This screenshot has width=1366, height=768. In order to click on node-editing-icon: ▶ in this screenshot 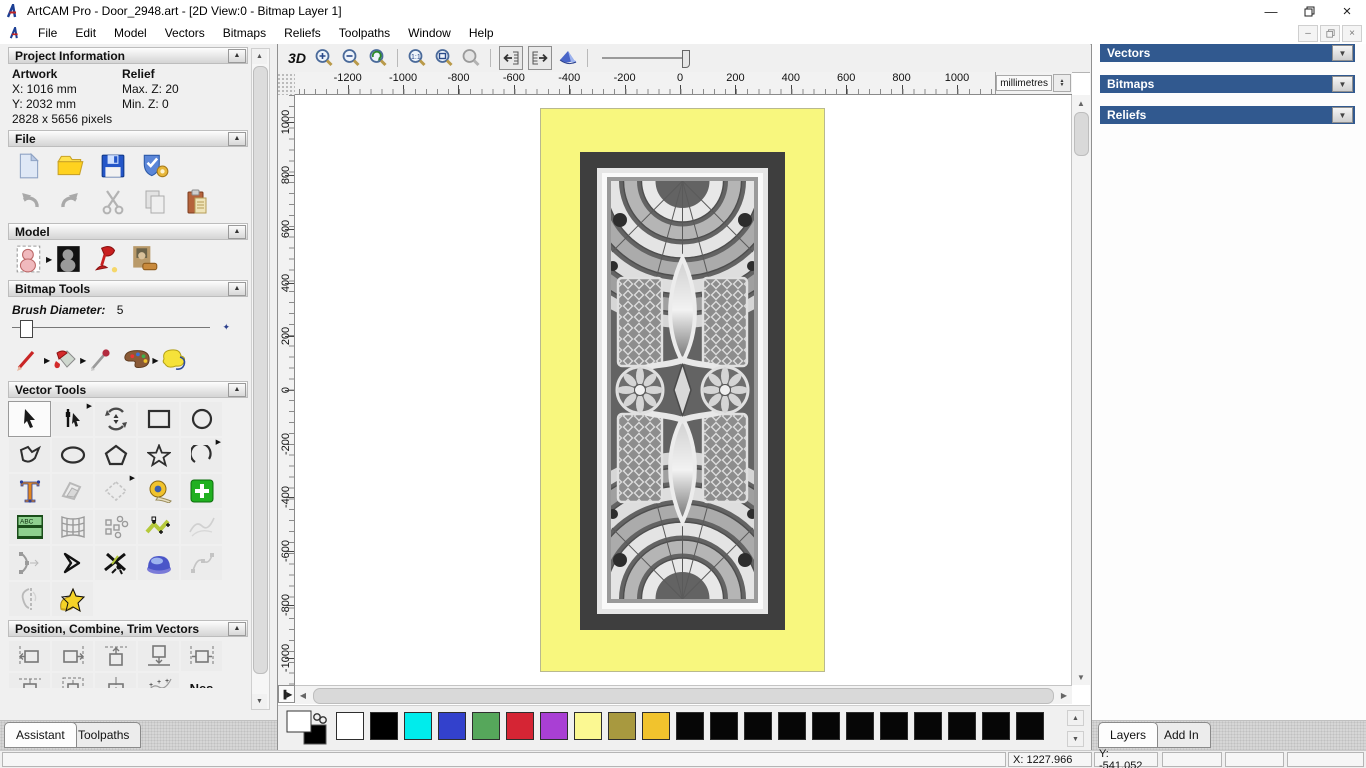, I will do `click(72, 419)`.